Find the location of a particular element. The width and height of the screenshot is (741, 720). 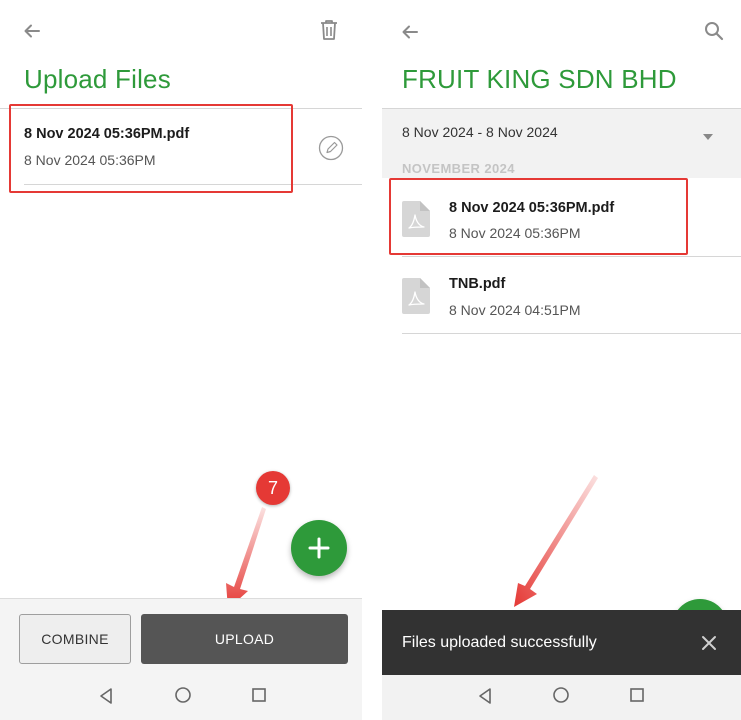

file-date: 8 Nov 2024 04:51PM is located at coordinates (515, 310).